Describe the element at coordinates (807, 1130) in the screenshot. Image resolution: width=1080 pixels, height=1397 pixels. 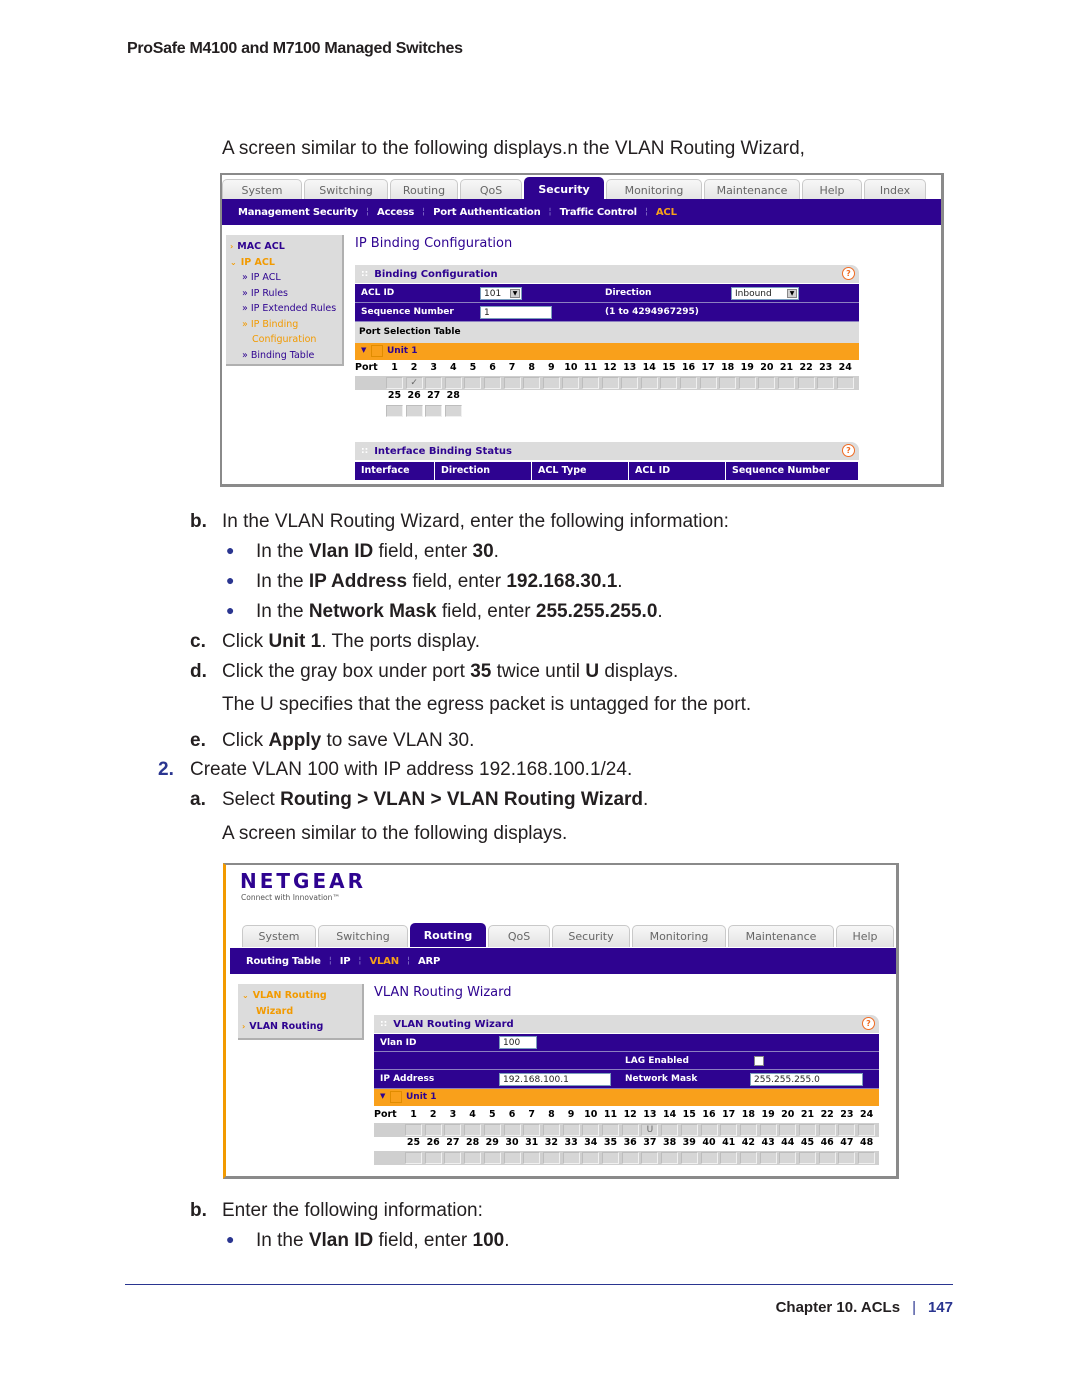
I see `port-21-box` at that location.